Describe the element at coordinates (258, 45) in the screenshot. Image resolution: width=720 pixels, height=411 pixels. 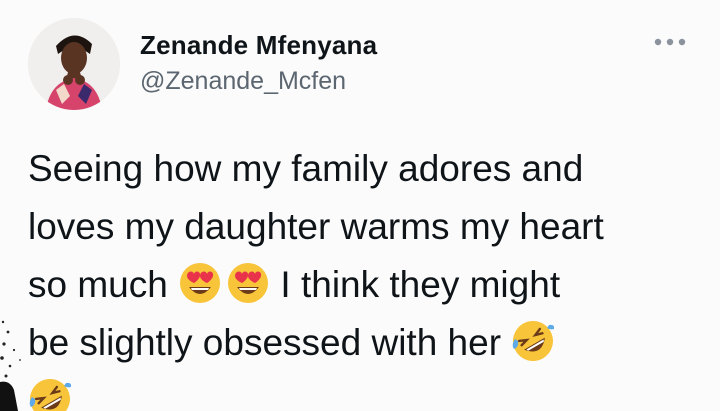
I see `display-name: Zenande Mfenyana` at that location.